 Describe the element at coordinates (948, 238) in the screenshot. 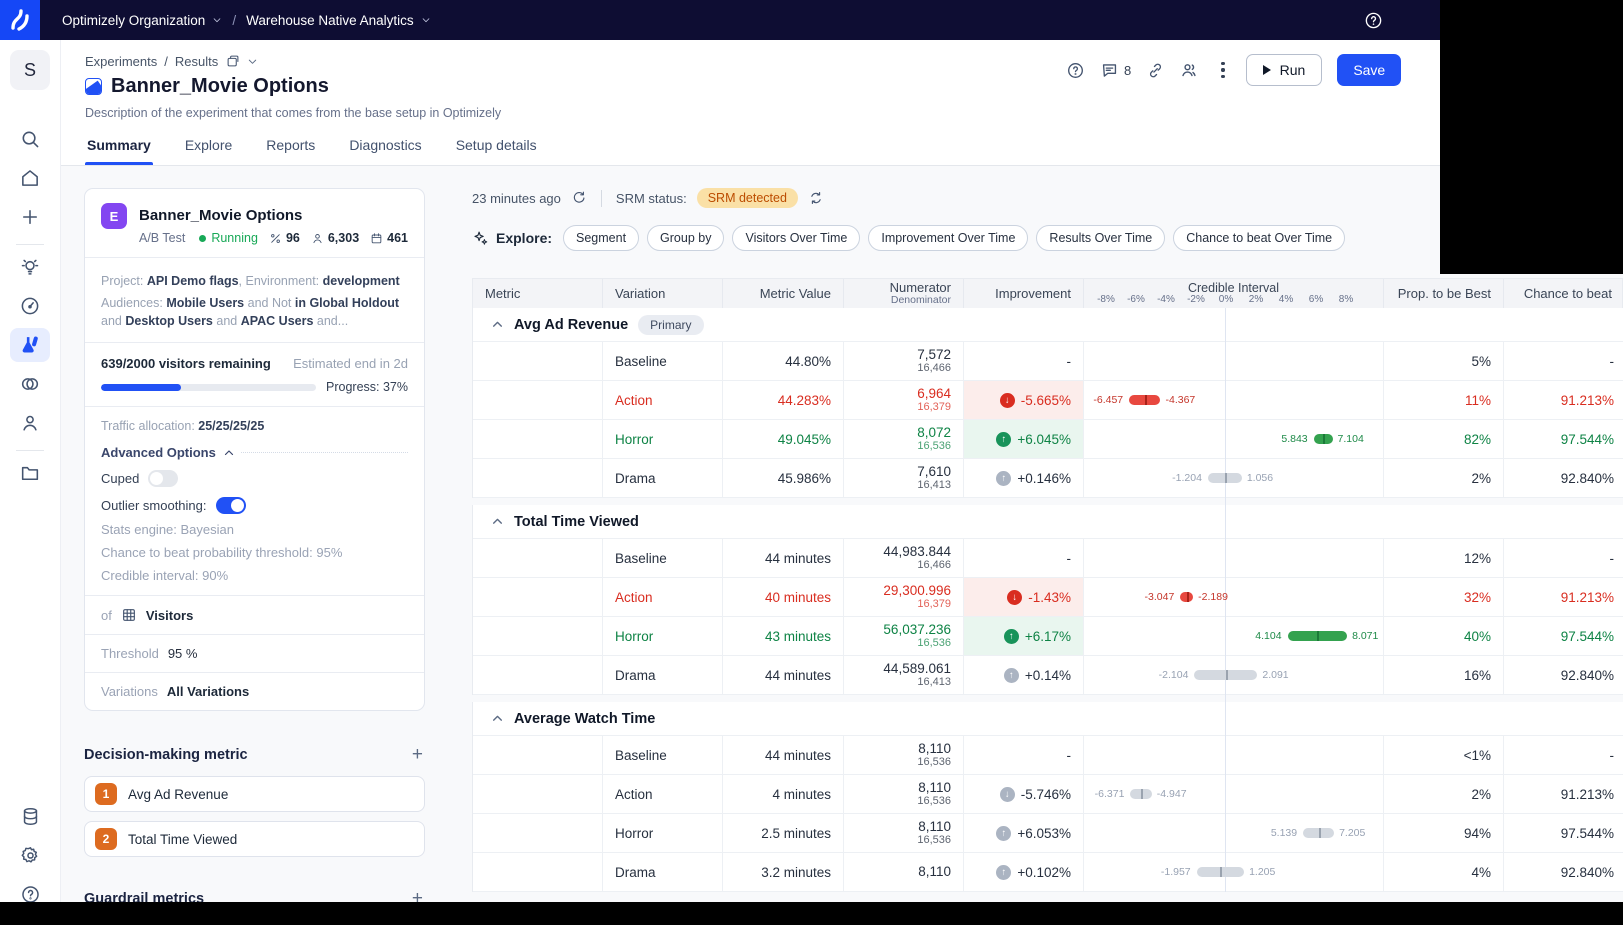

I see `explore-button-improvement-over-time: Improvement Over Time` at that location.